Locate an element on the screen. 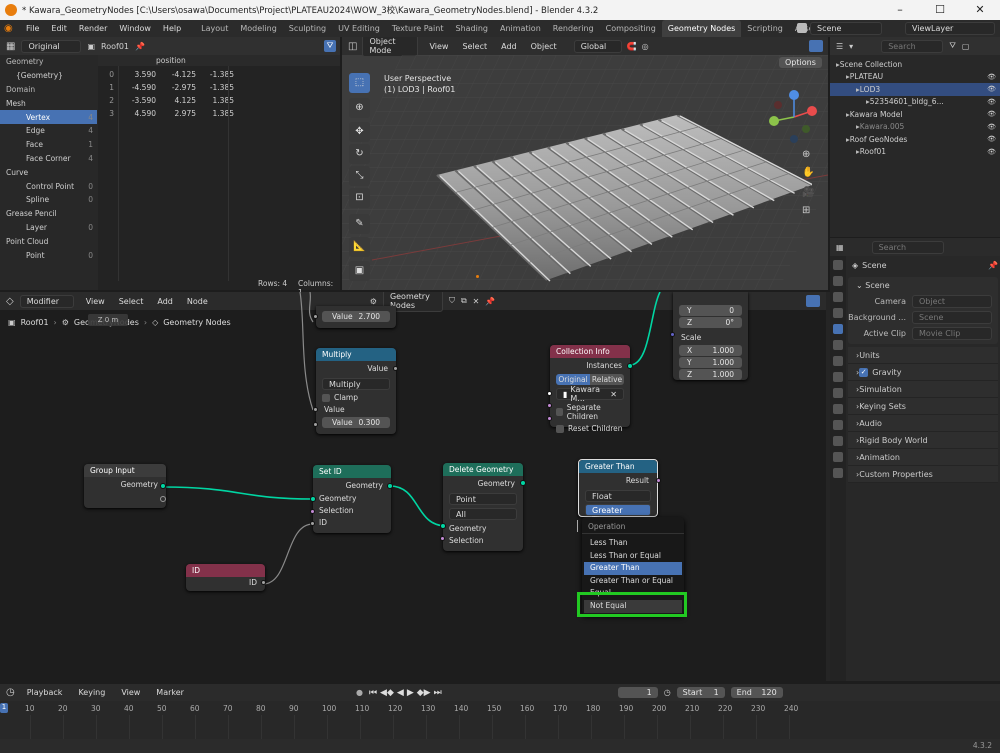  rotate-tool-icon: ↻ is located at coordinates (359, 154).